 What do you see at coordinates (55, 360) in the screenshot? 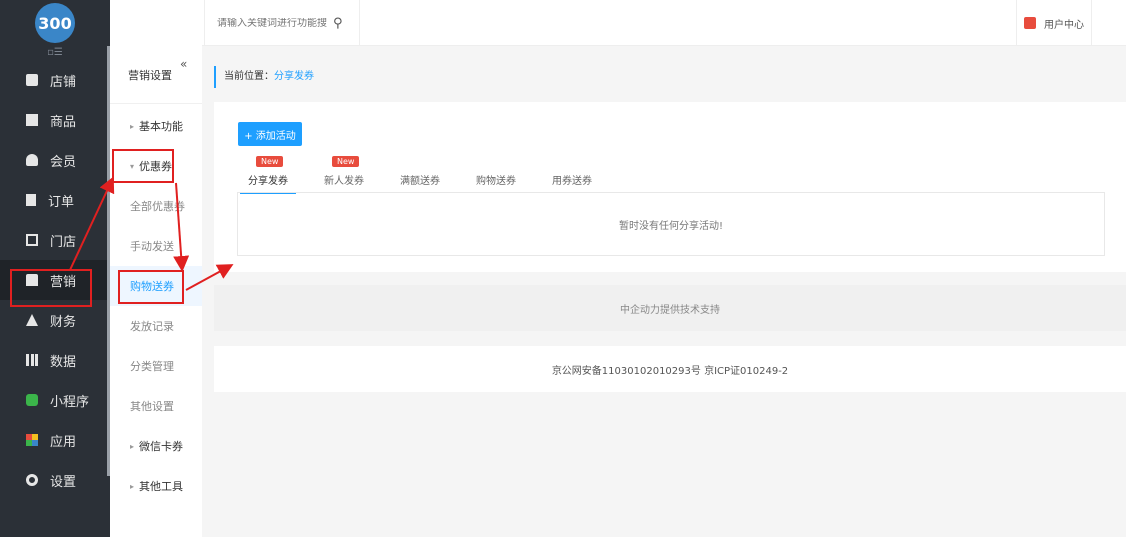
I see `sidebar-item-data: 数据` at bounding box center [55, 360].